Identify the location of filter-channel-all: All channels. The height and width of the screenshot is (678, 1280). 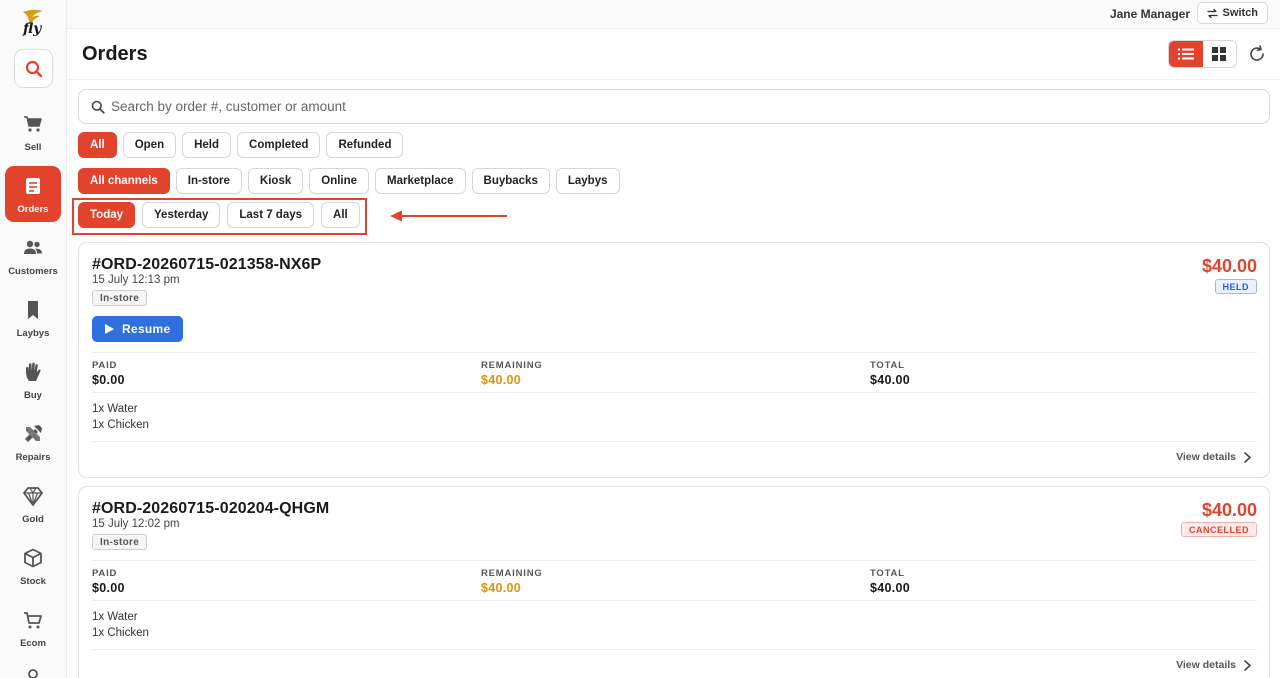
(124, 181).